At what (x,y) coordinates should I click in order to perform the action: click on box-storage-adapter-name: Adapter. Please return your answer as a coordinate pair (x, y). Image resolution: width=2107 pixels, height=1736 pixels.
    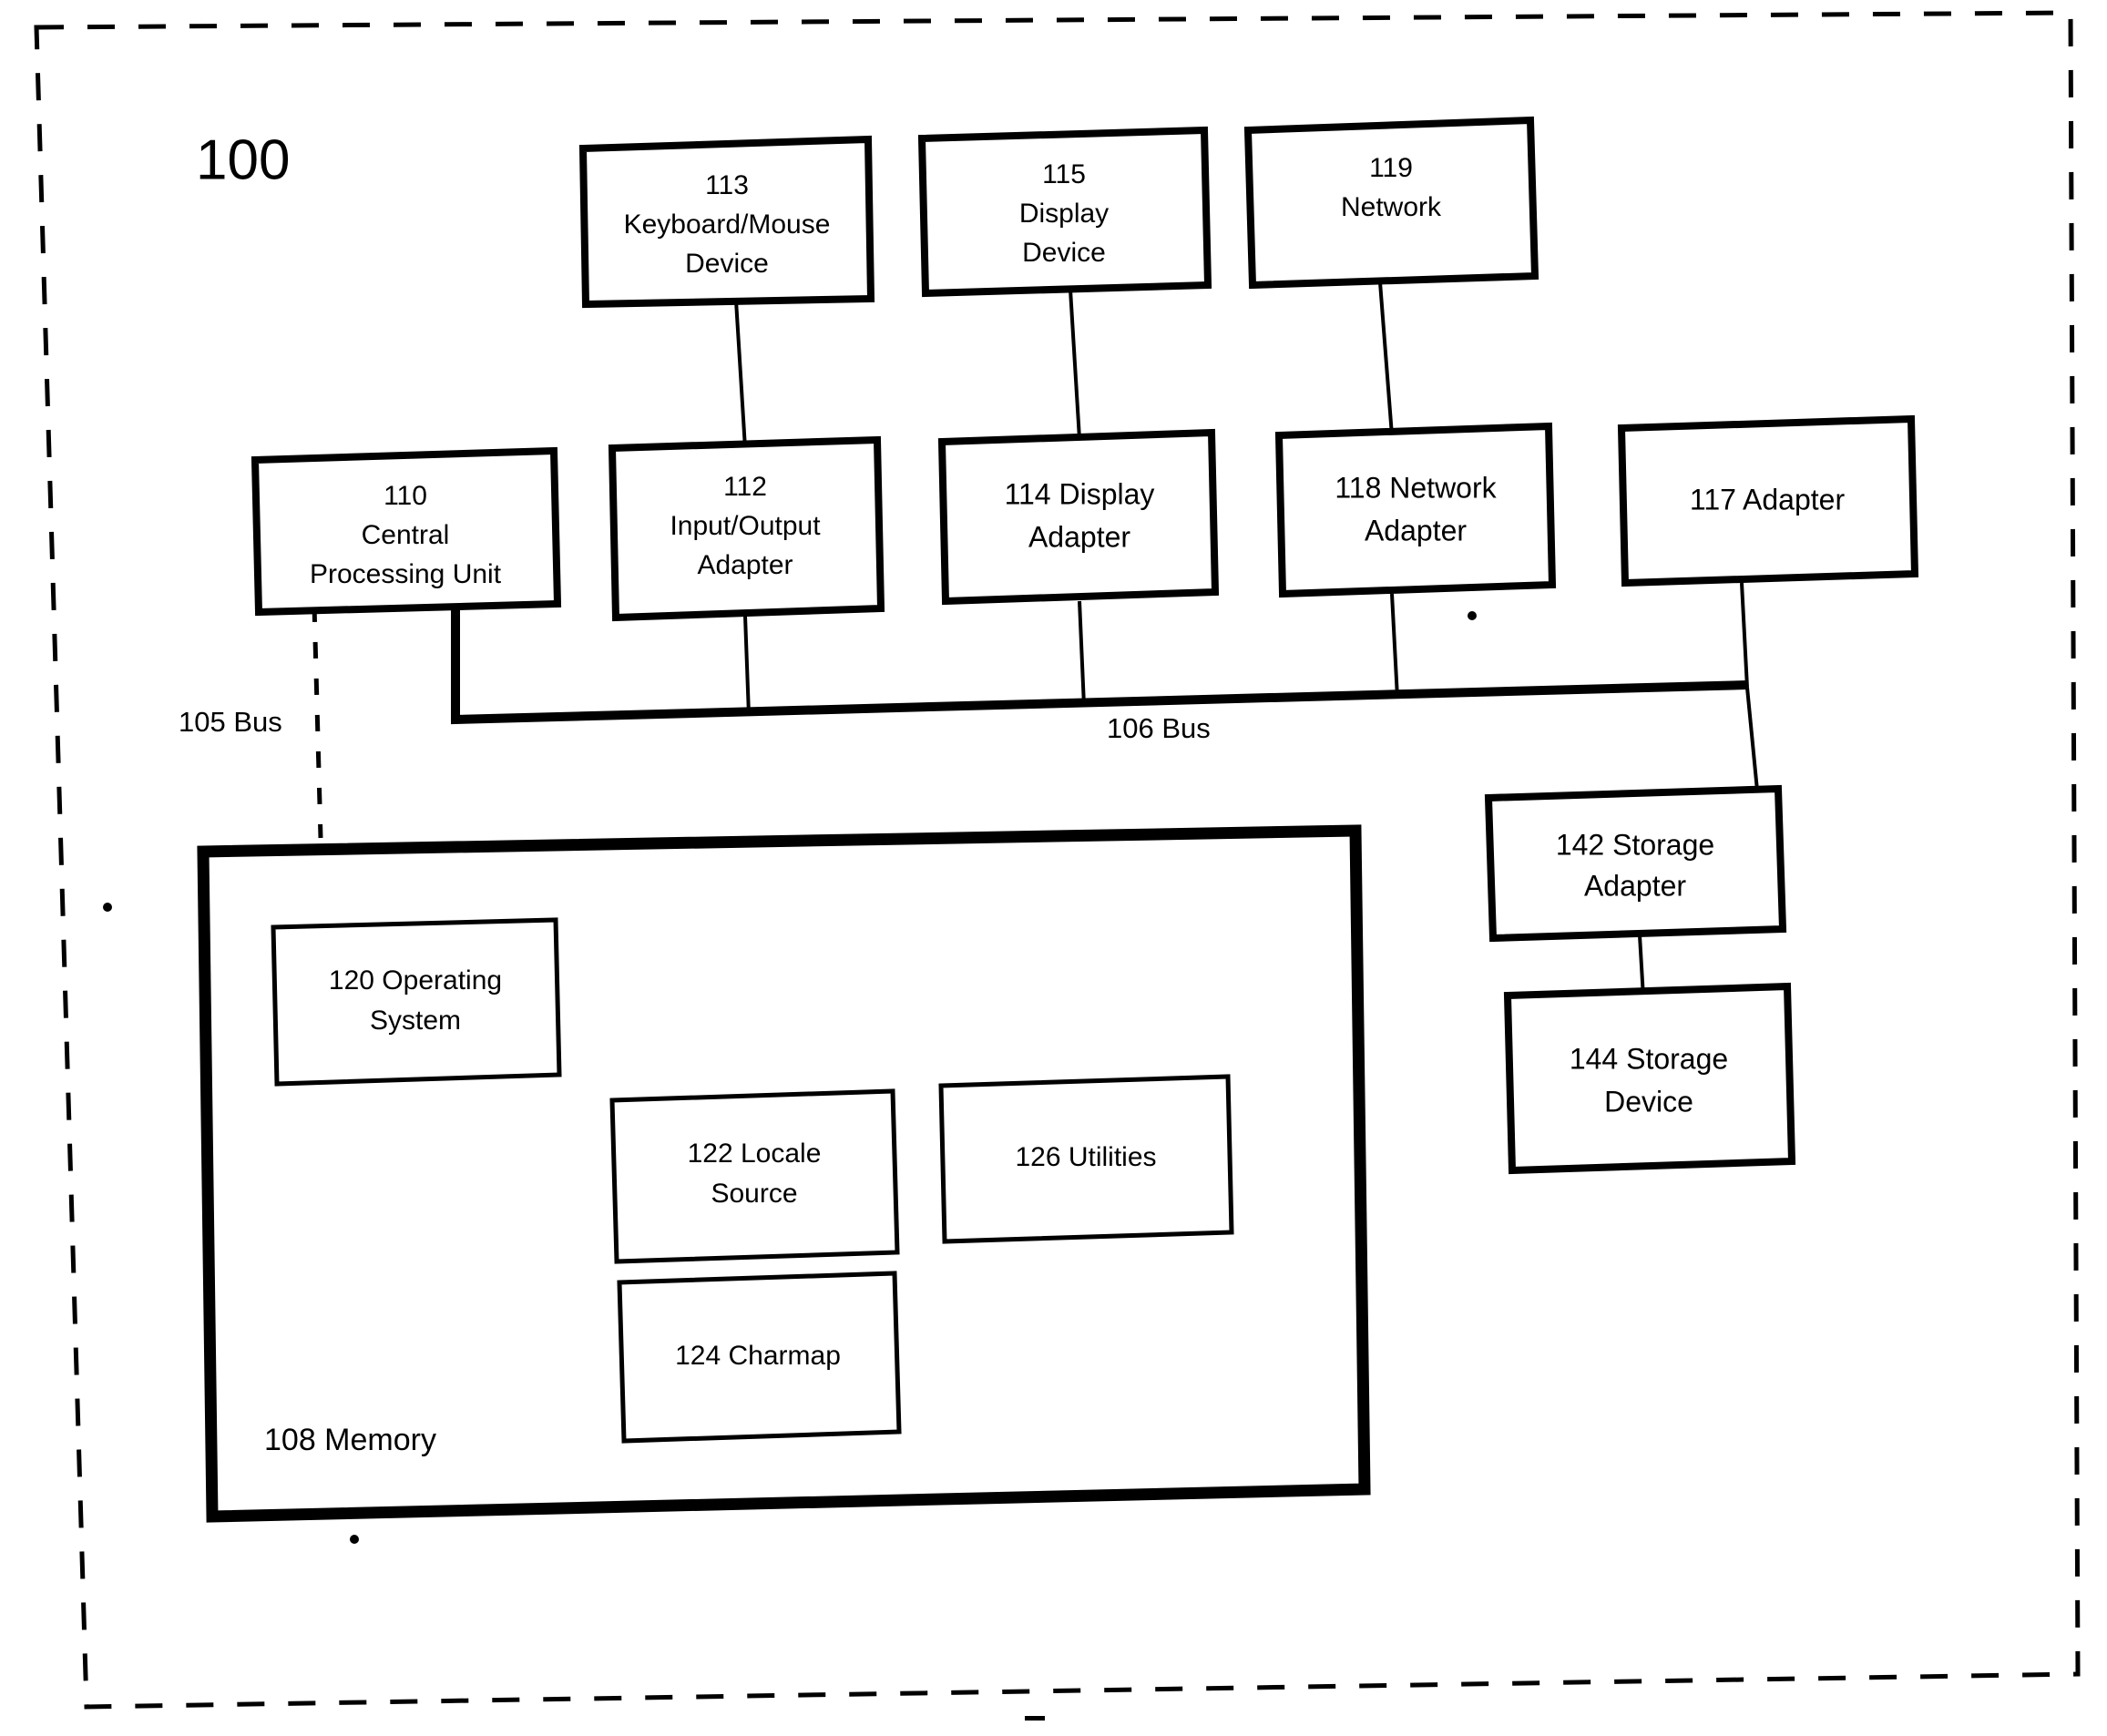
    Looking at the image, I should click on (1635, 886).